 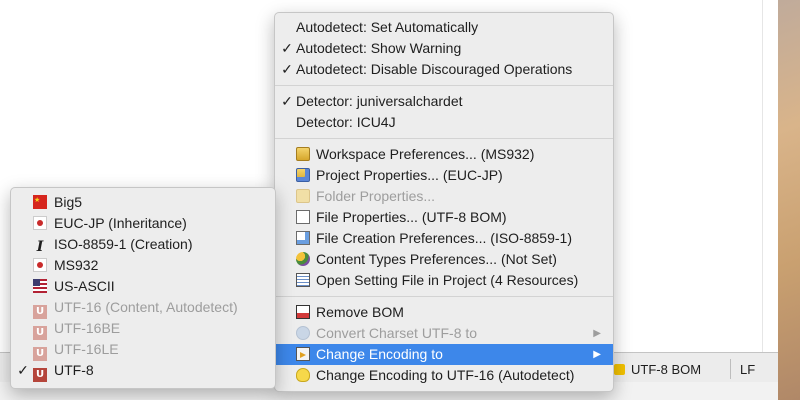 I want to click on status-separator, so click(x=730, y=369).